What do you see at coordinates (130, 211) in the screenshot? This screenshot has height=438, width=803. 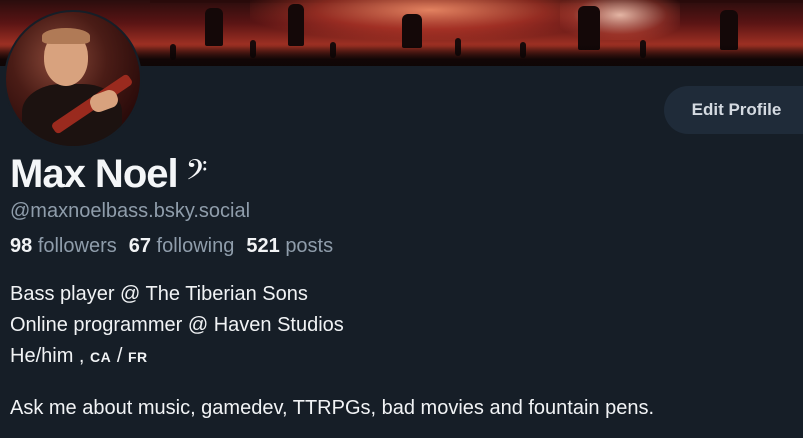 I see `profile-handle: @maxnoelbass.bsky.social` at bounding box center [130, 211].